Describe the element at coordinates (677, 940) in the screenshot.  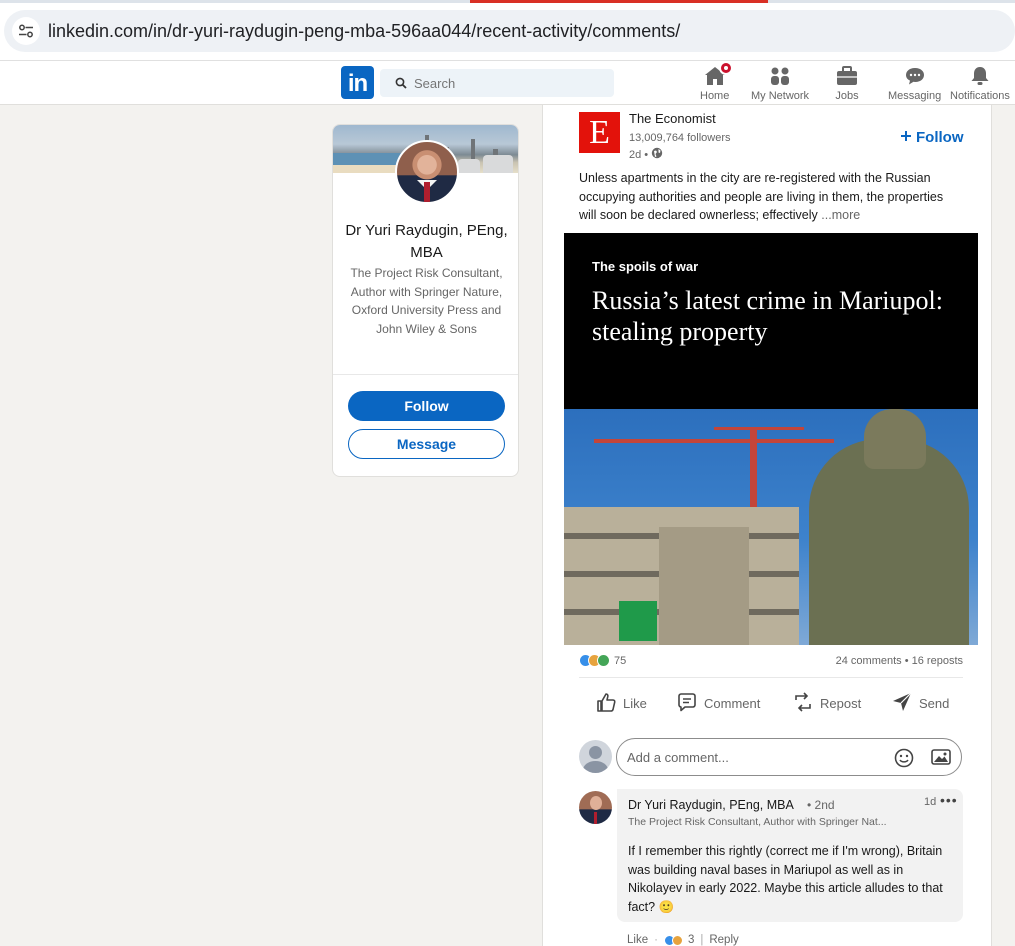
I see `insightful-reaction-icon` at that location.